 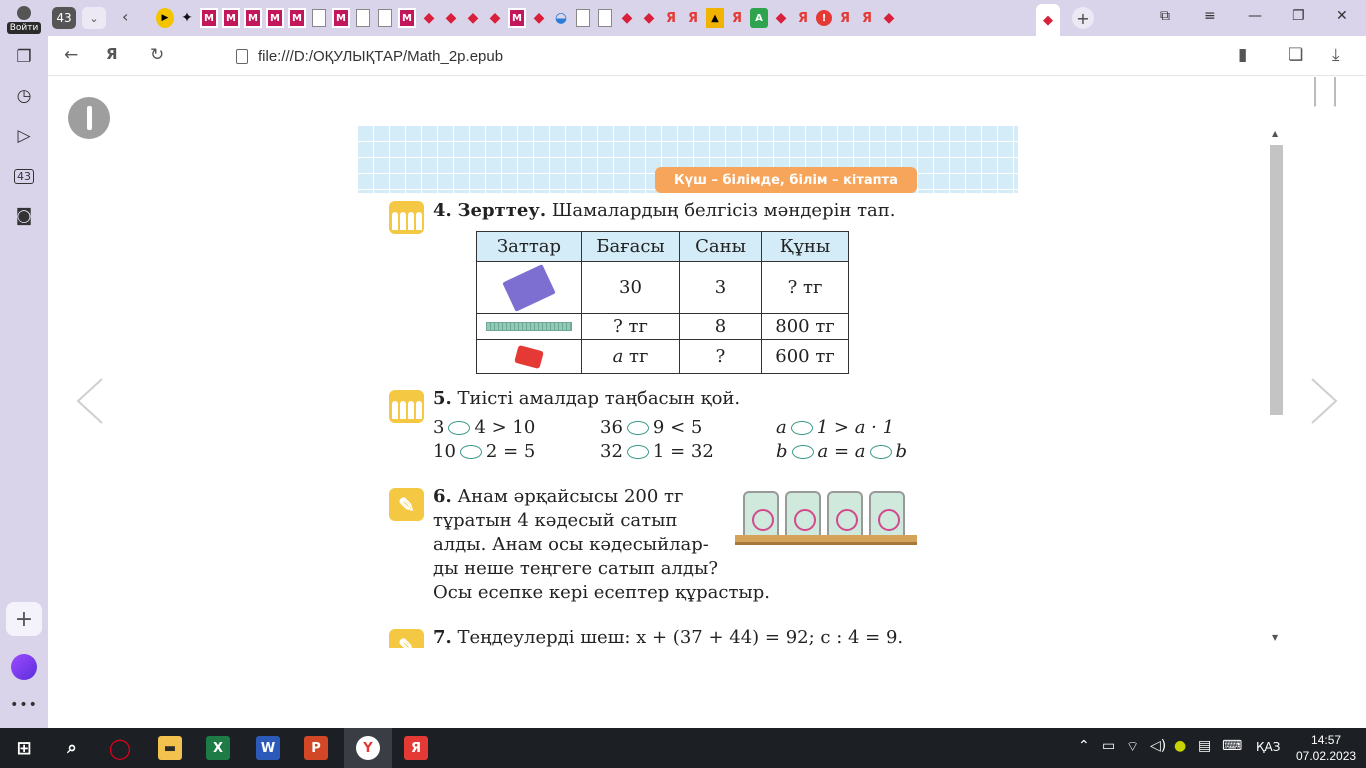 I want to click on scroll-down-icon: ▼, so click(x=1275, y=637).